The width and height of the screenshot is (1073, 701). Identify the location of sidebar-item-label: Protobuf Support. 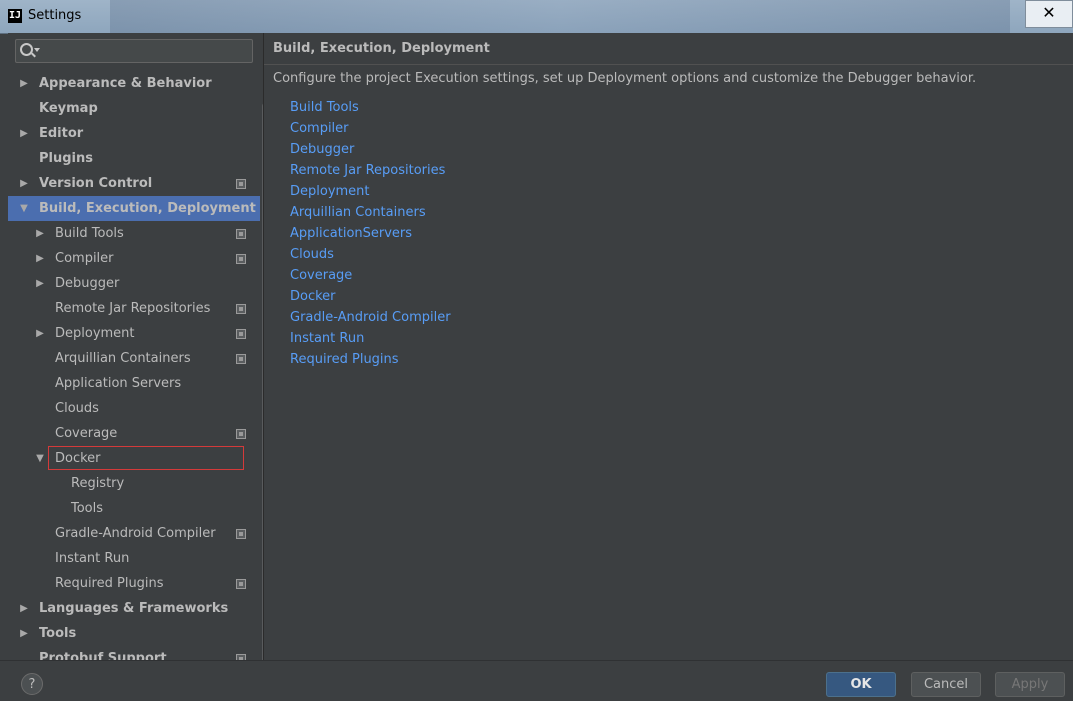
(103, 655).